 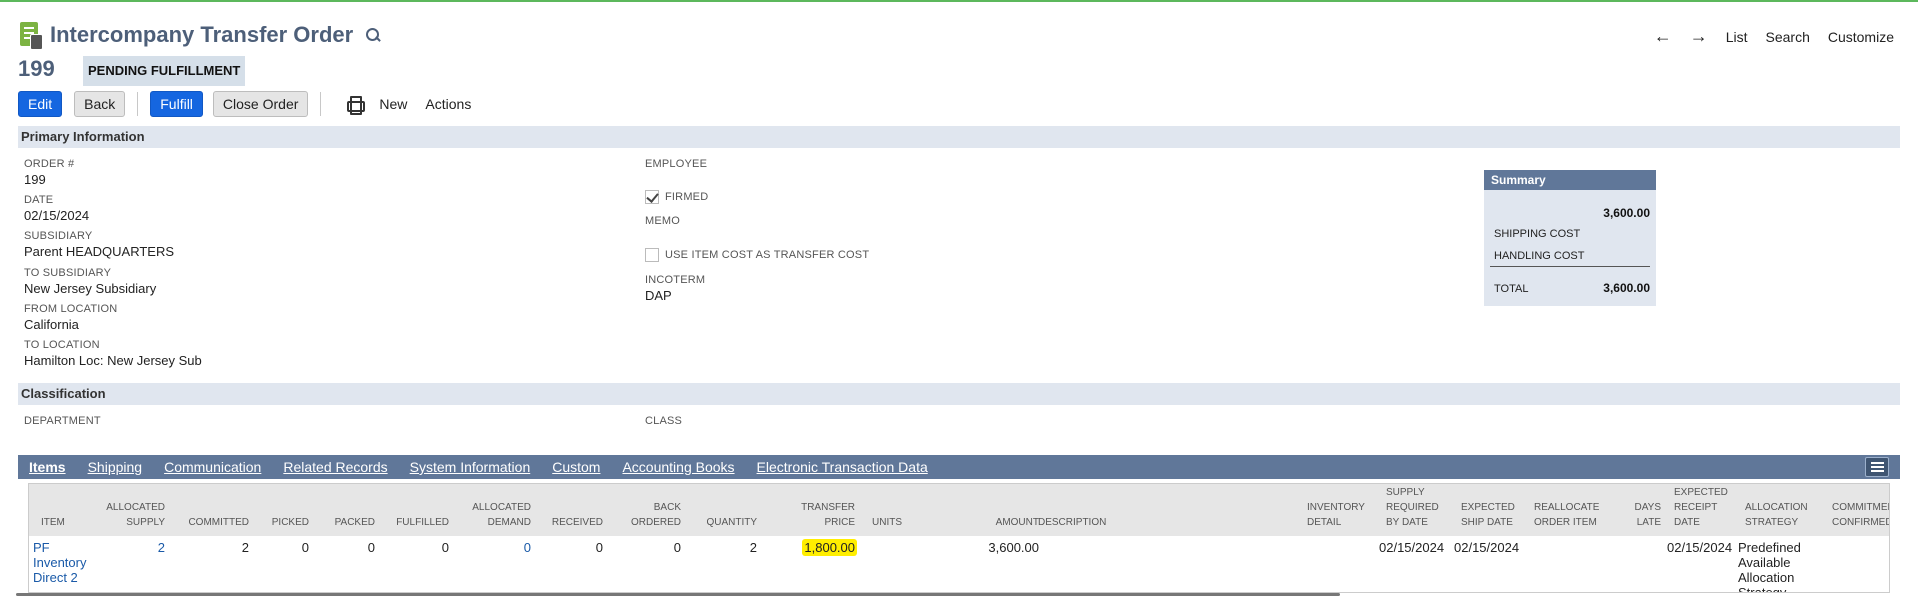 What do you see at coordinates (1338, 515) in the screenshot?
I see `column-header: INVENTORY DETAIL` at bounding box center [1338, 515].